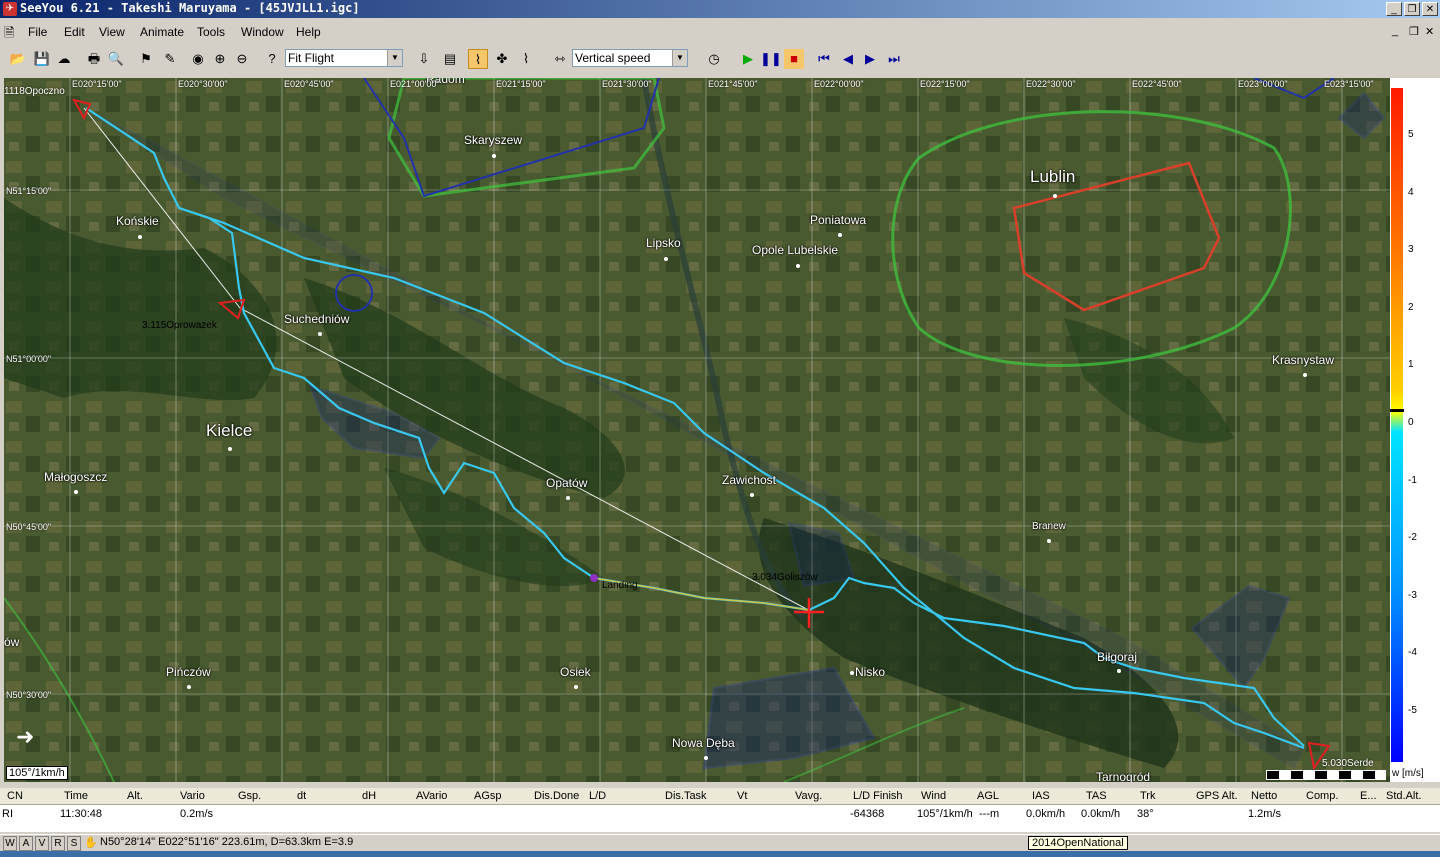  Describe the element at coordinates (1414, 31) in the screenshot. I see `mdi-restore-button: ❐` at that location.